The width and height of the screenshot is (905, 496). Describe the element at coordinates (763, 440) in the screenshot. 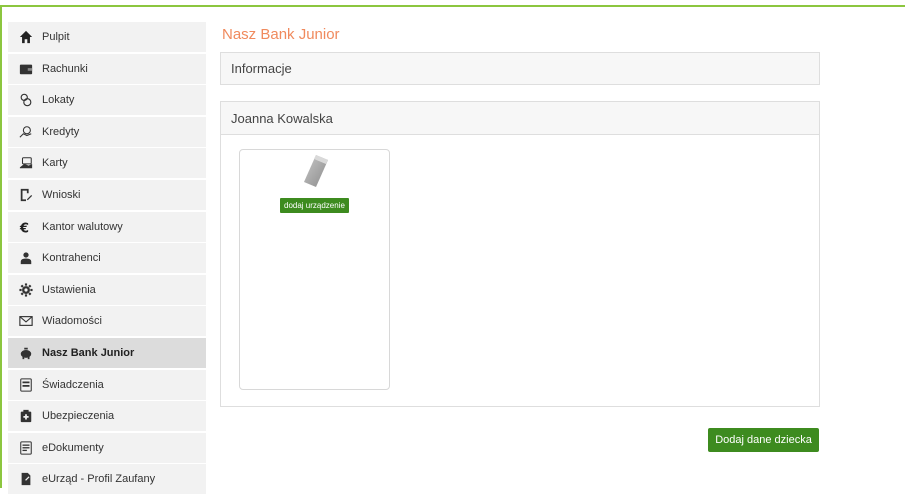

I see `add-child-data-button: Dodaj dane dziecka` at that location.